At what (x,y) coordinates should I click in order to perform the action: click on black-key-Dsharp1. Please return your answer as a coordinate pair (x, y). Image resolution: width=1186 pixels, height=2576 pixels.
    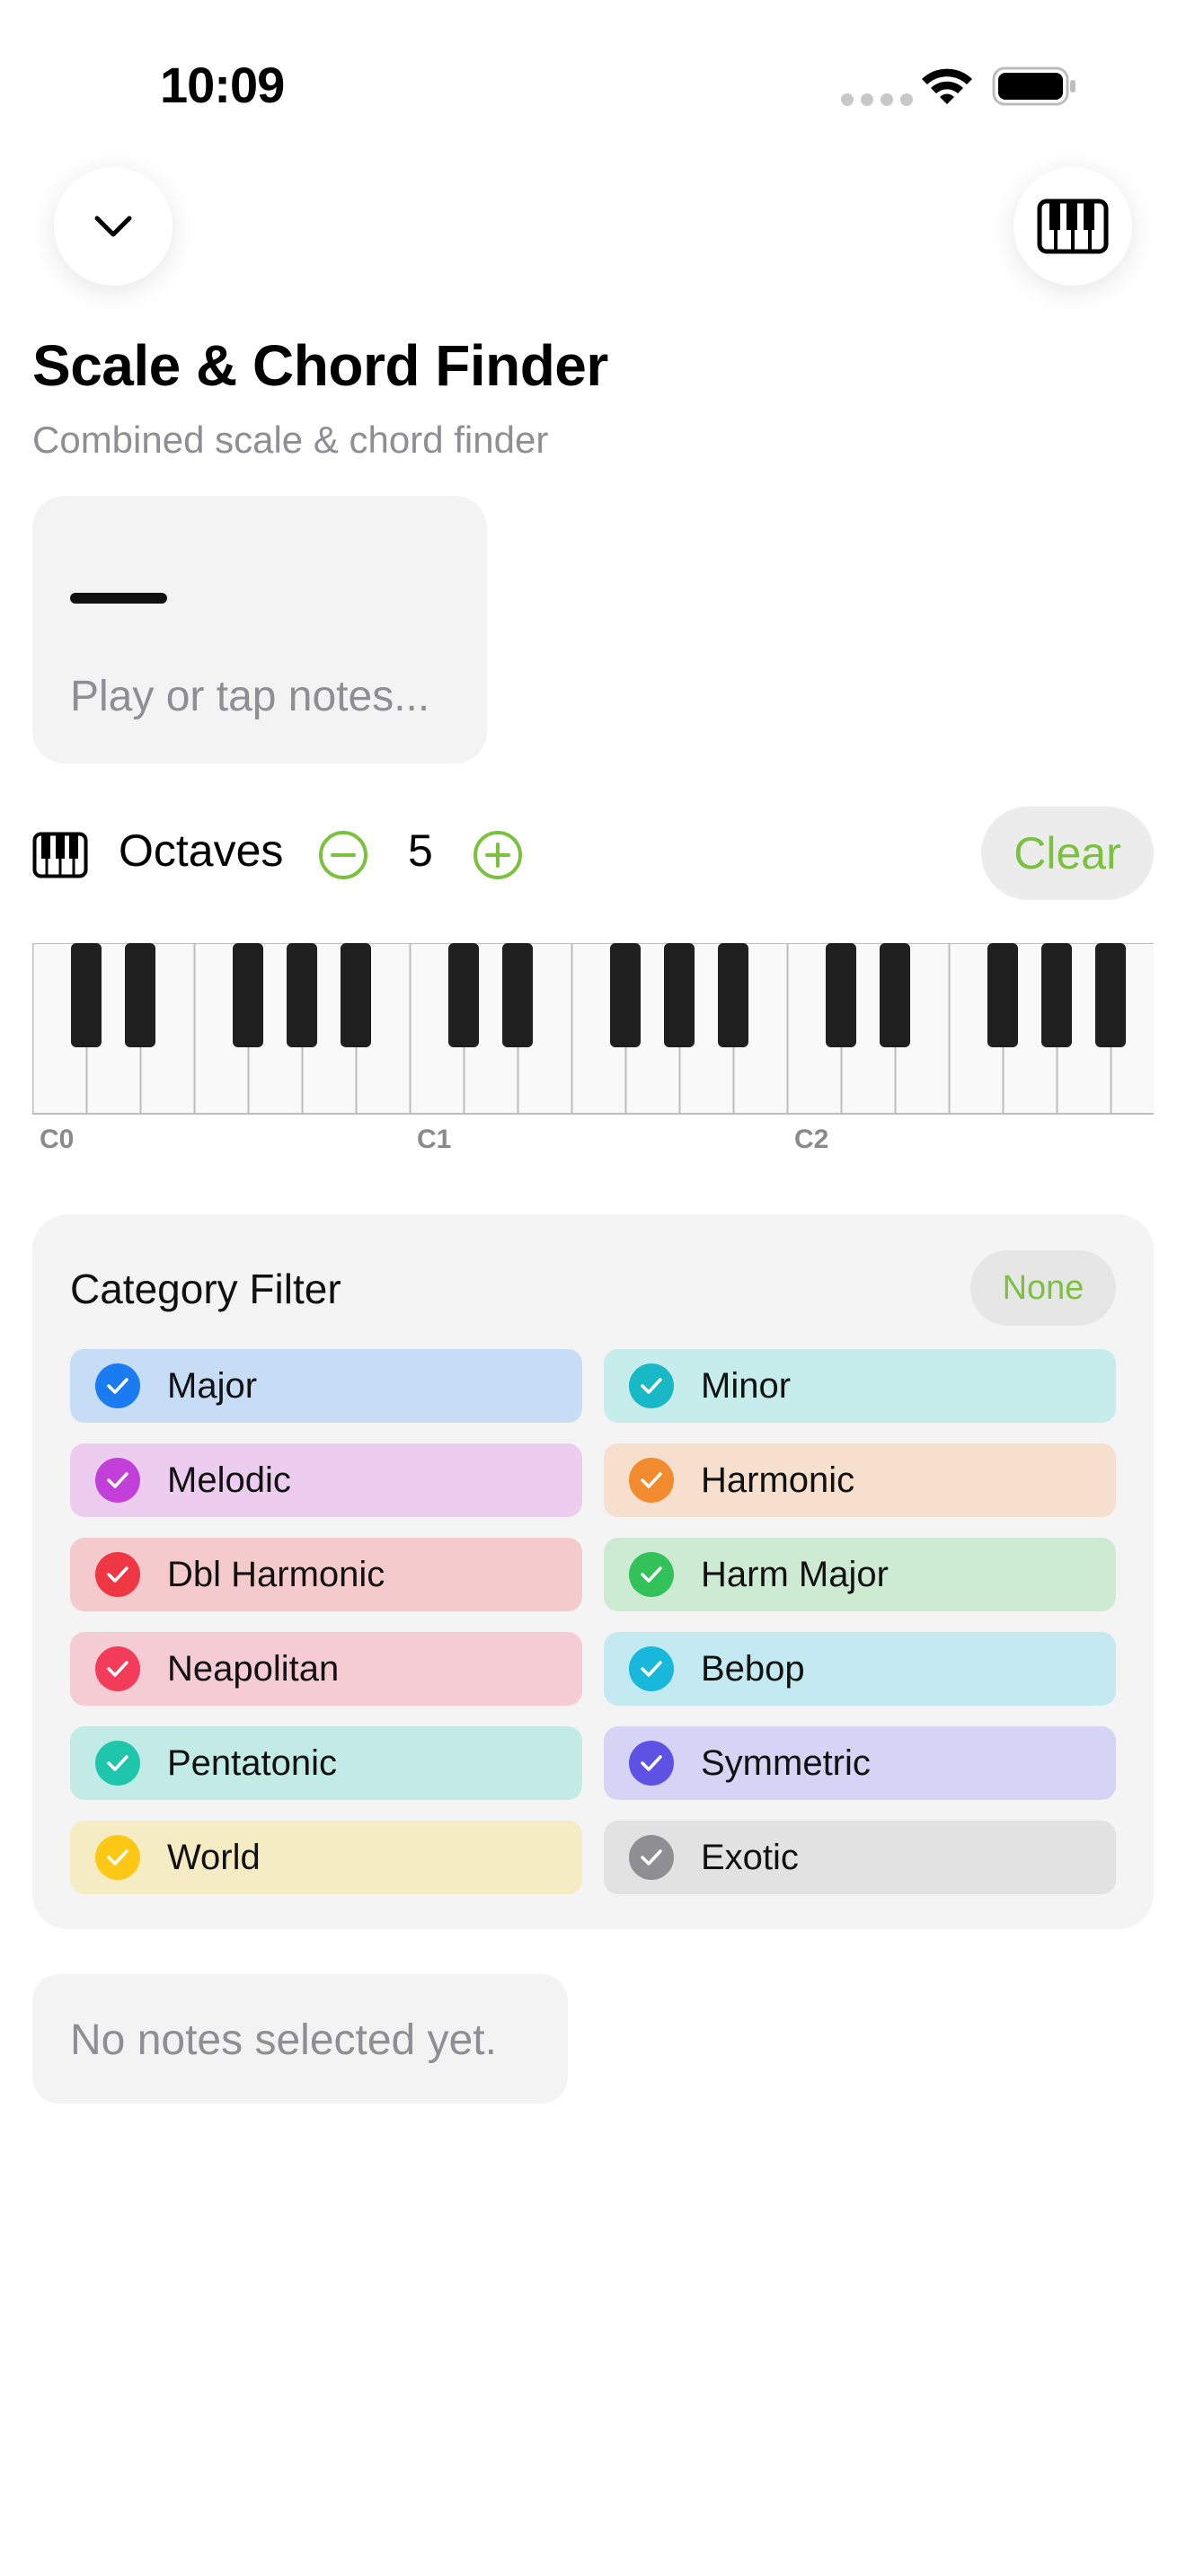
    Looking at the image, I should click on (517, 995).